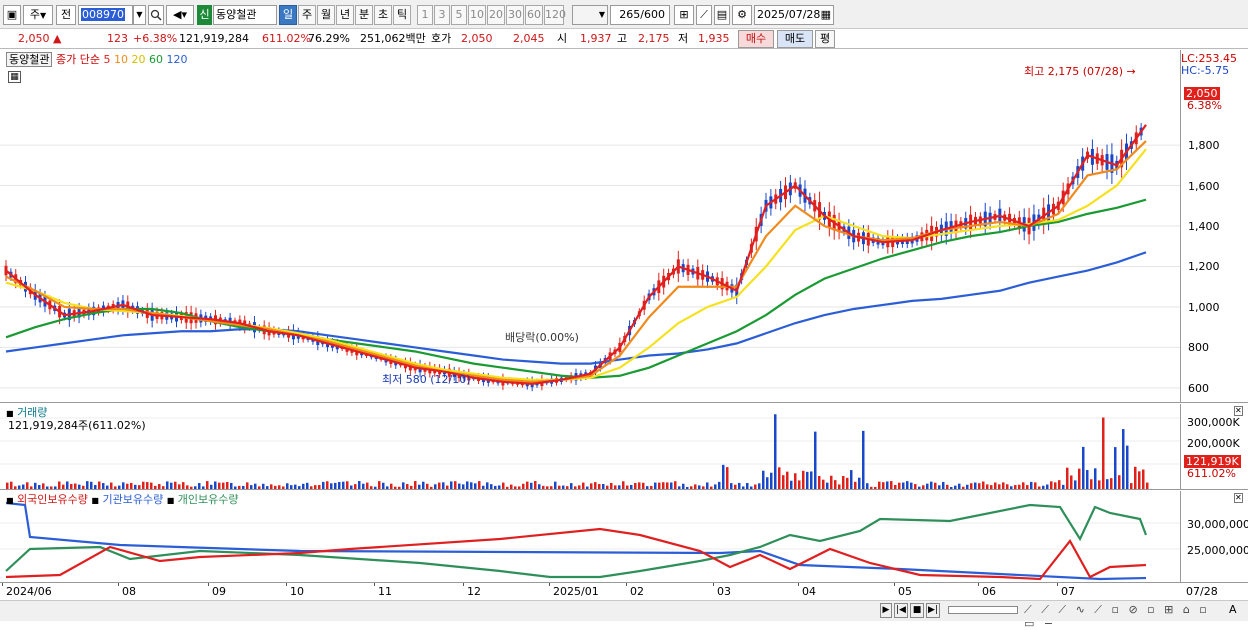 Image resolution: width=1248 pixels, height=630 pixels. What do you see at coordinates (38, 15) in the screenshot?
I see `type-select: 주▼` at bounding box center [38, 15].